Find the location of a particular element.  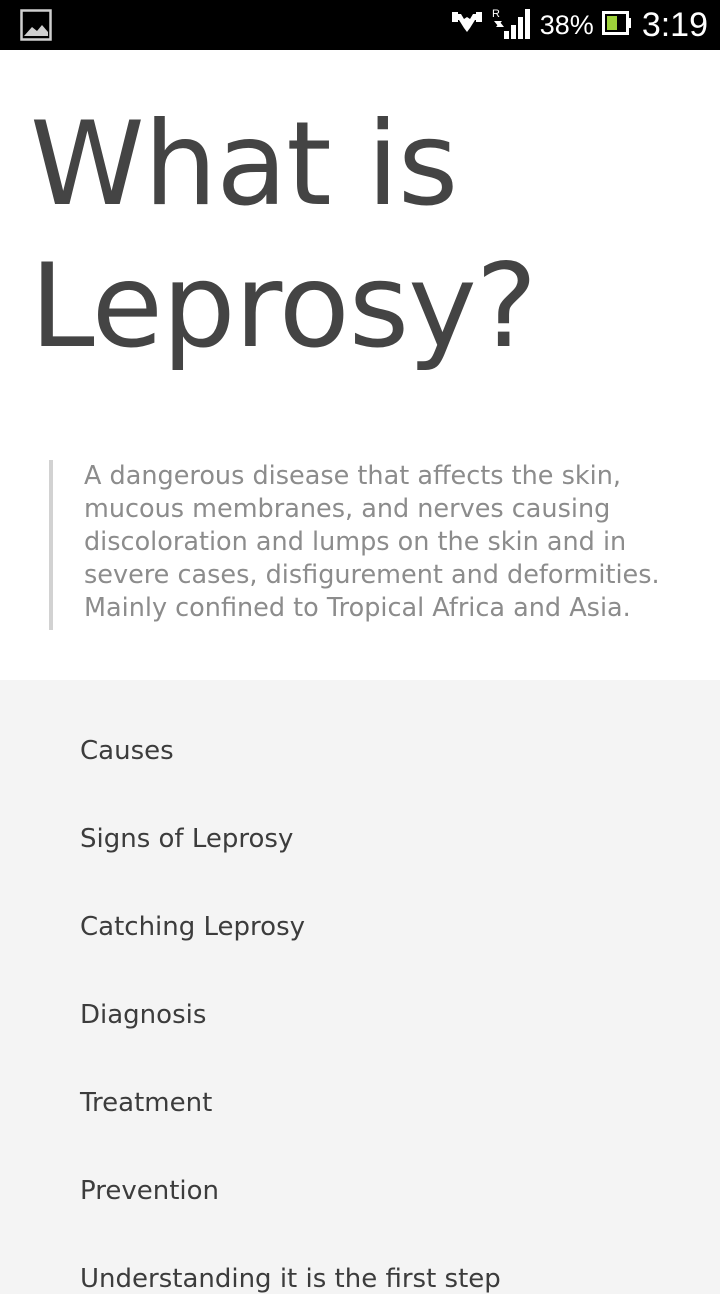

menu-item-understanding: Understanding it is the first step is located at coordinates (290, 1279).